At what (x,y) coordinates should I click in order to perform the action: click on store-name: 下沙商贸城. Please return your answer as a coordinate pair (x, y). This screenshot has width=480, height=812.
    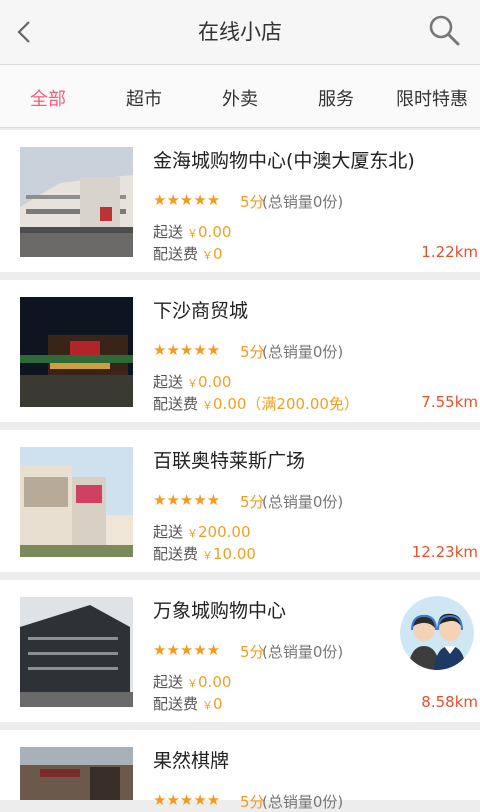
    Looking at the image, I should click on (201, 311).